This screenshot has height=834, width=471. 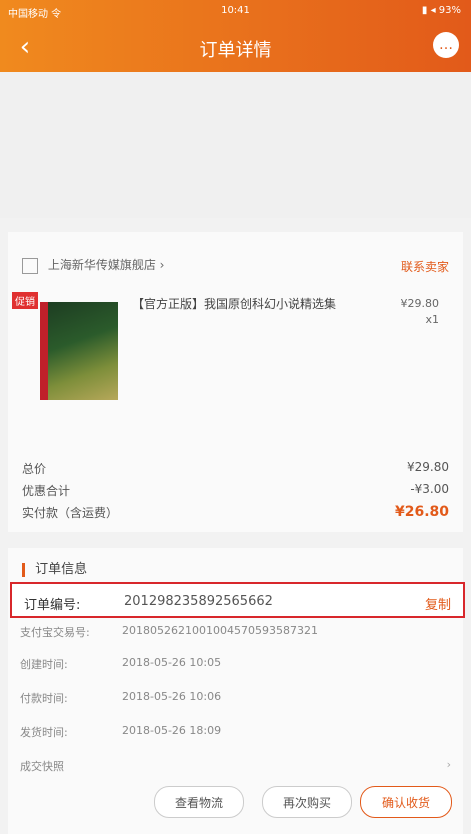 I want to click on info-value: 2018-05-26 18:09, so click(x=172, y=730).